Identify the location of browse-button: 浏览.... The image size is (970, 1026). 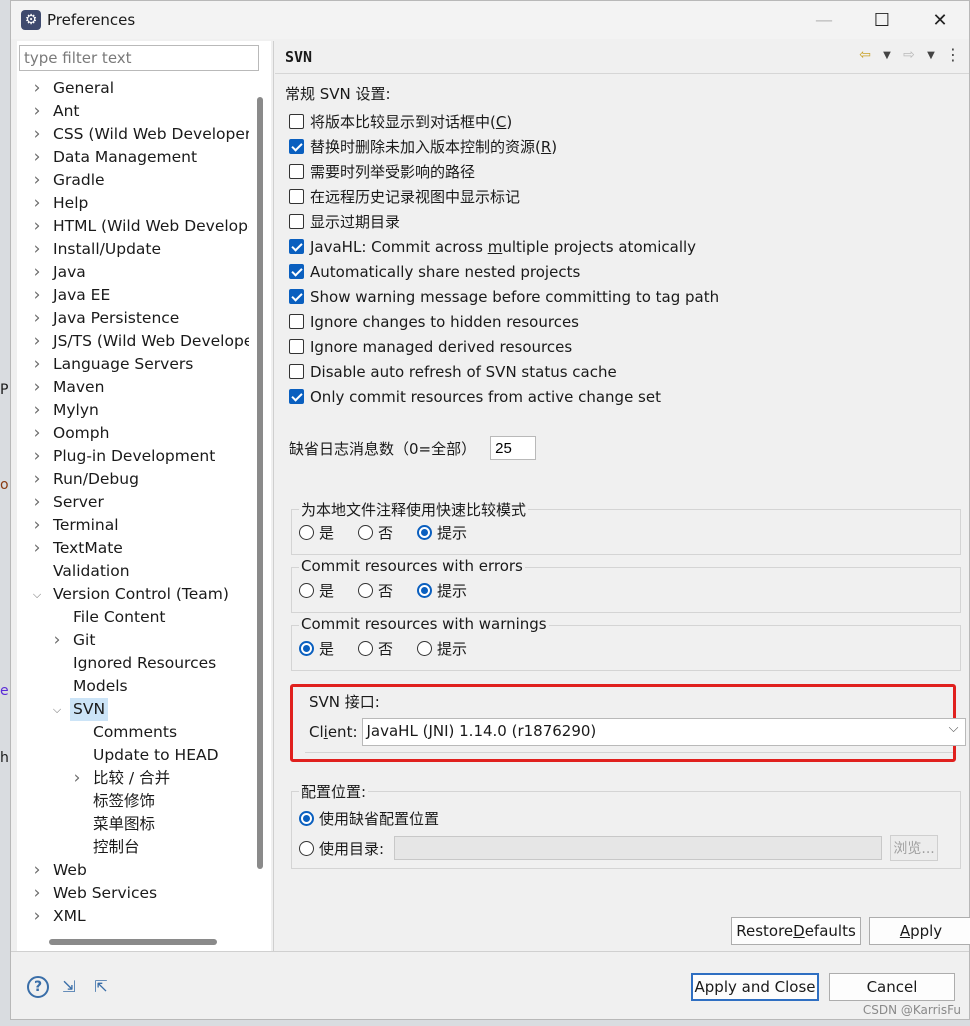
(914, 848).